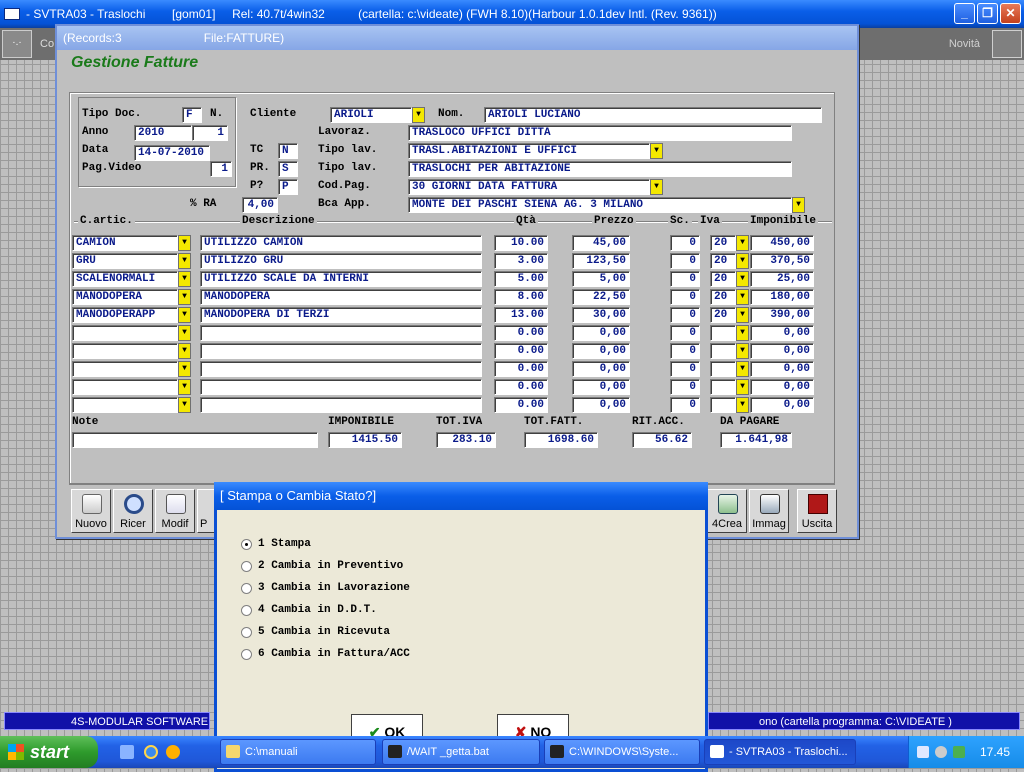 Image resolution: width=1024 pixels, height=772 pixels. I want to click on row-imp-field: 180,00, so click(782, 297).